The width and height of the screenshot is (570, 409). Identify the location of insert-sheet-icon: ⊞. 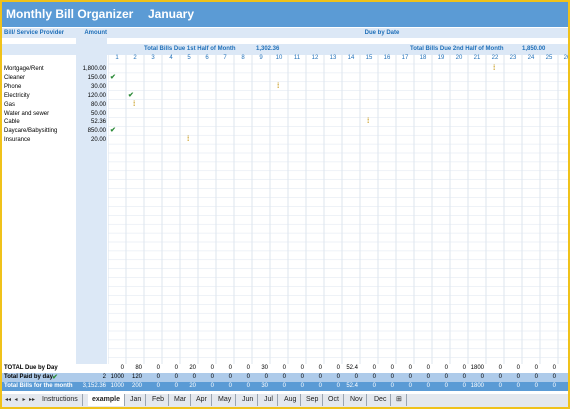
(399, 400).